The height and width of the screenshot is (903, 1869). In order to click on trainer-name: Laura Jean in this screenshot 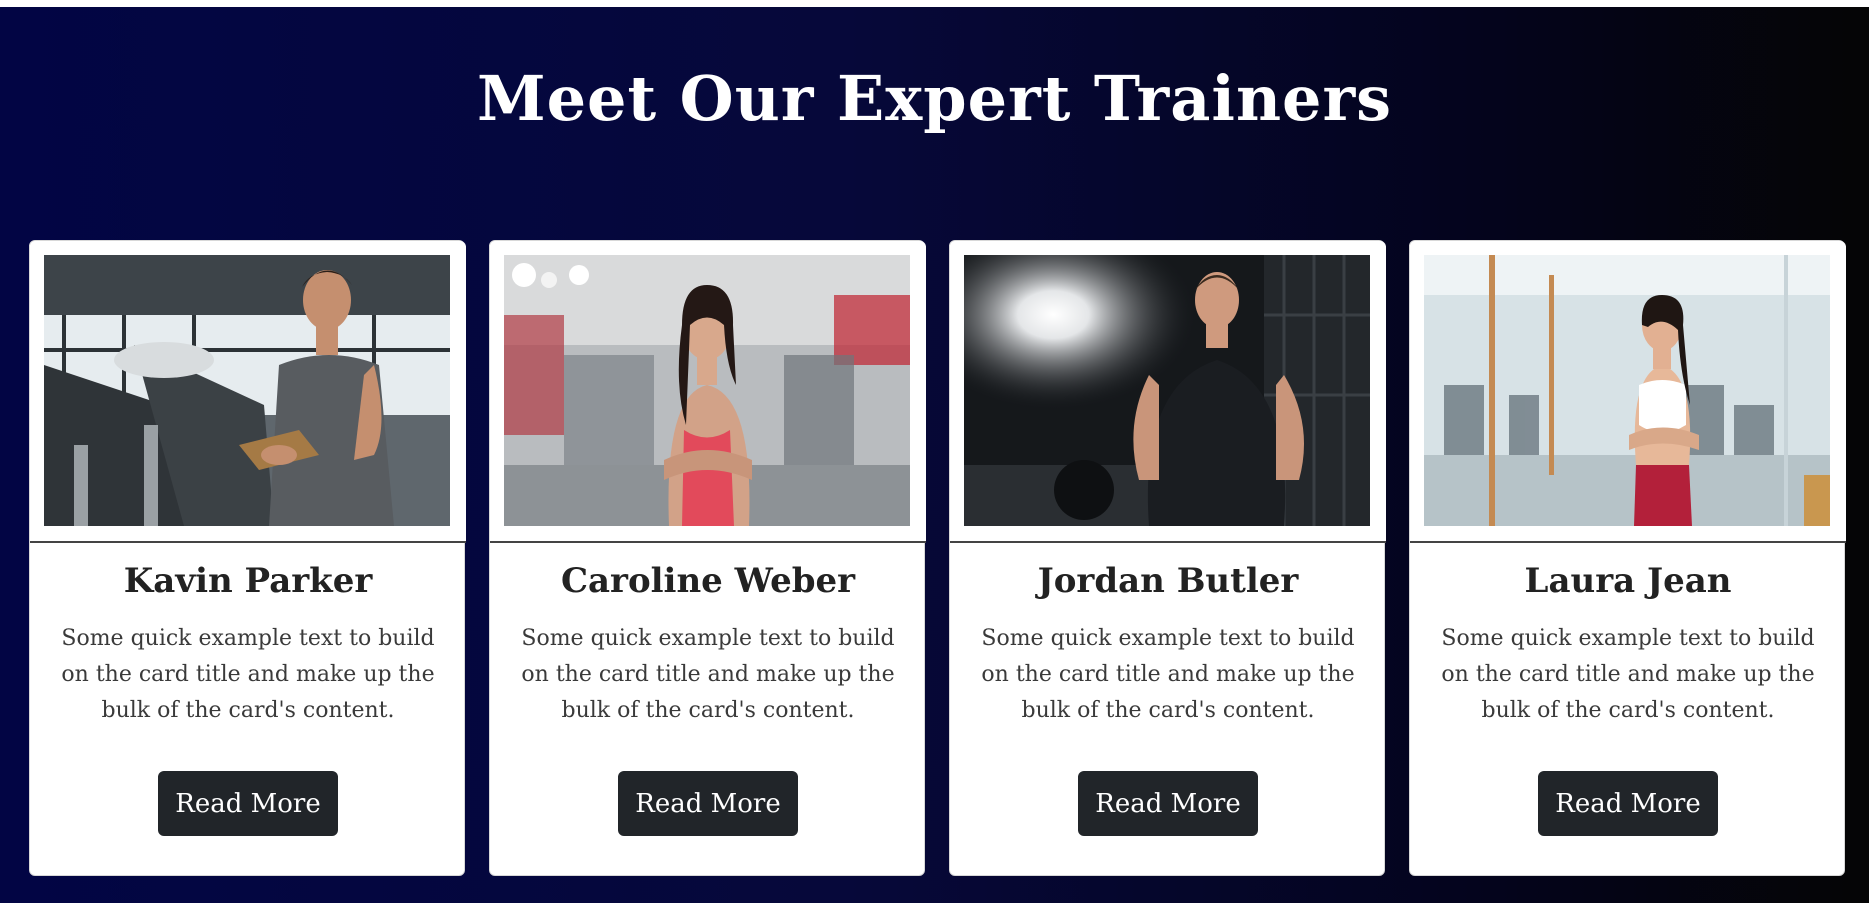, I will do `click(1628, 581)`.